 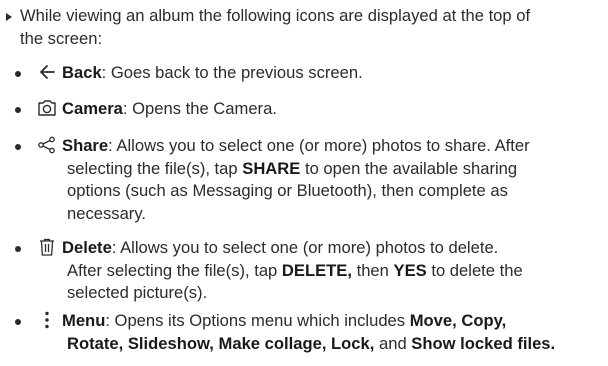 What do you see at coordinates (47, 145) in the screenshot?
I see `share-icon` at bounding box center [47, 145].